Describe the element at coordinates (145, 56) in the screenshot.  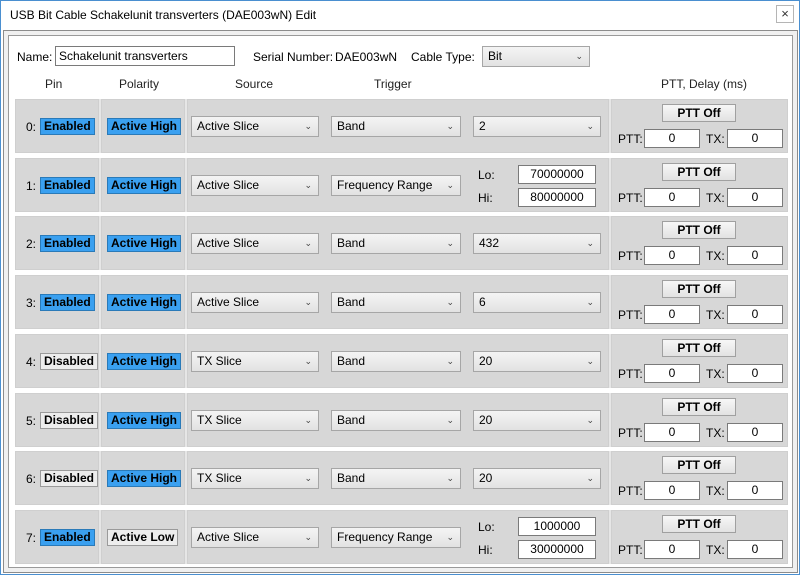
I see `name-input: Schakelunit transverters` at that location.